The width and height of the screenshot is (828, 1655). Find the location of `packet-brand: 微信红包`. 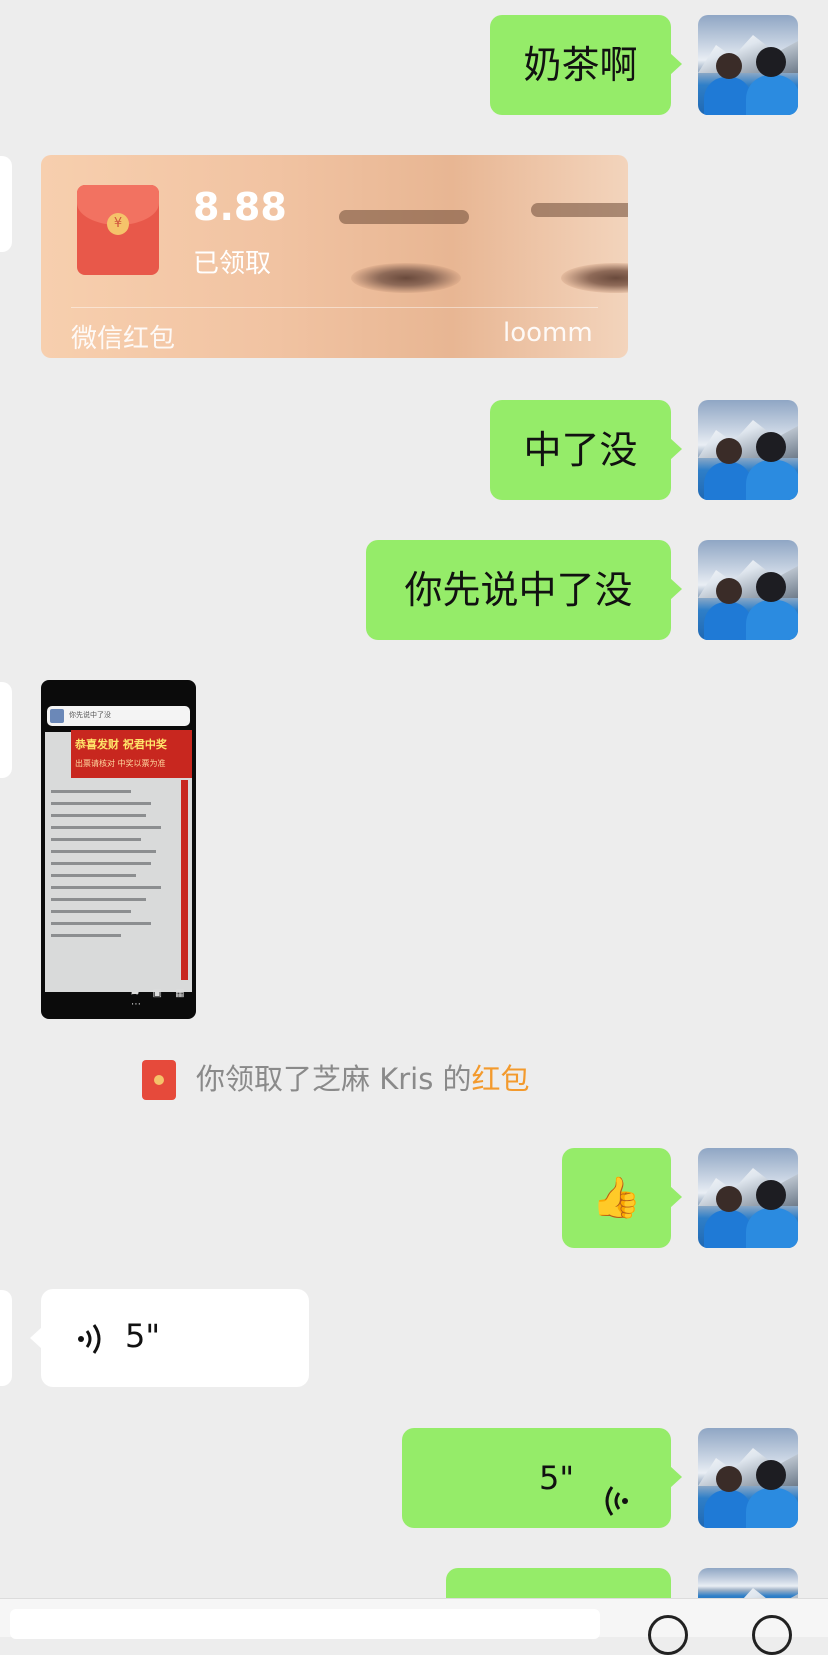

packet-brand: 微信红包 is located at coordinates (123, 339).